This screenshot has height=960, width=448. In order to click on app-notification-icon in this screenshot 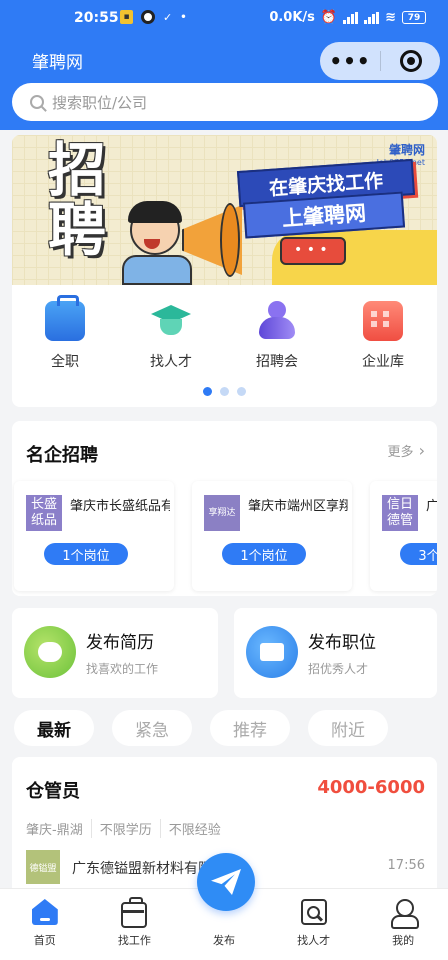, I will do `click(148, 17)`.